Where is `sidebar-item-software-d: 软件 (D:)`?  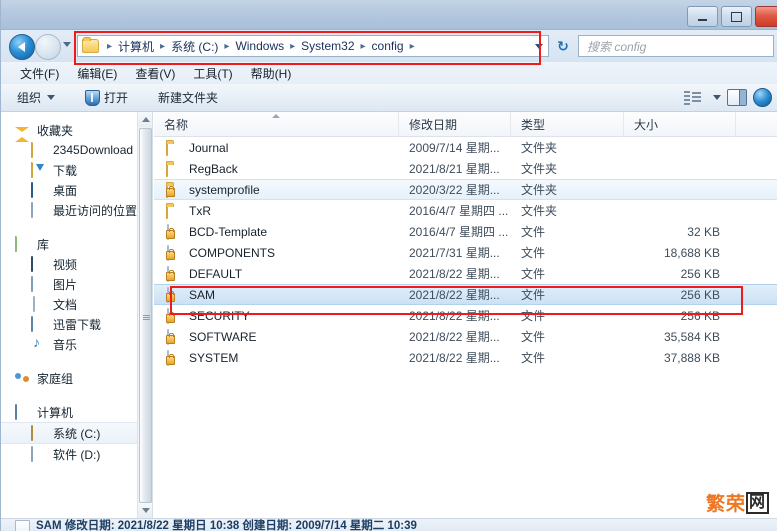
sidebar-item-software-d: 软件 (D:) is located at coordinates (76, 454).